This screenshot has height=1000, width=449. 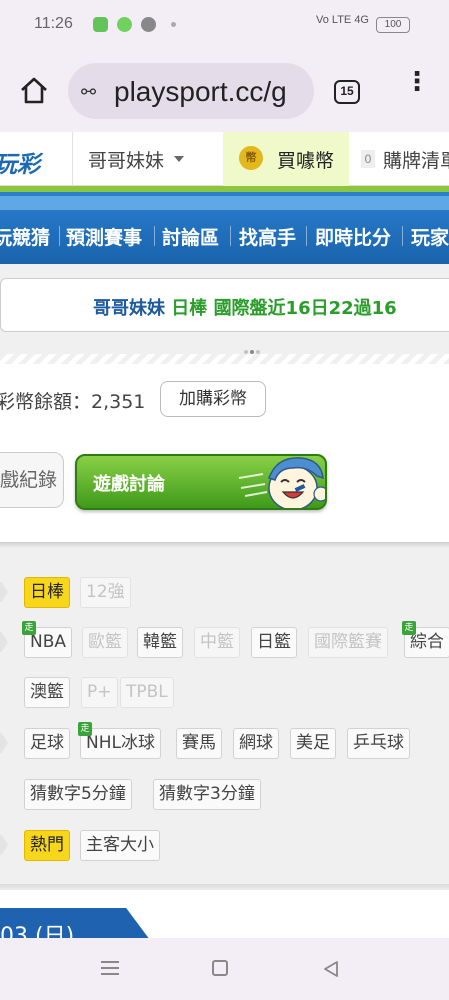 I want to click on system-navigation-bar, so click(x=224, y=969).